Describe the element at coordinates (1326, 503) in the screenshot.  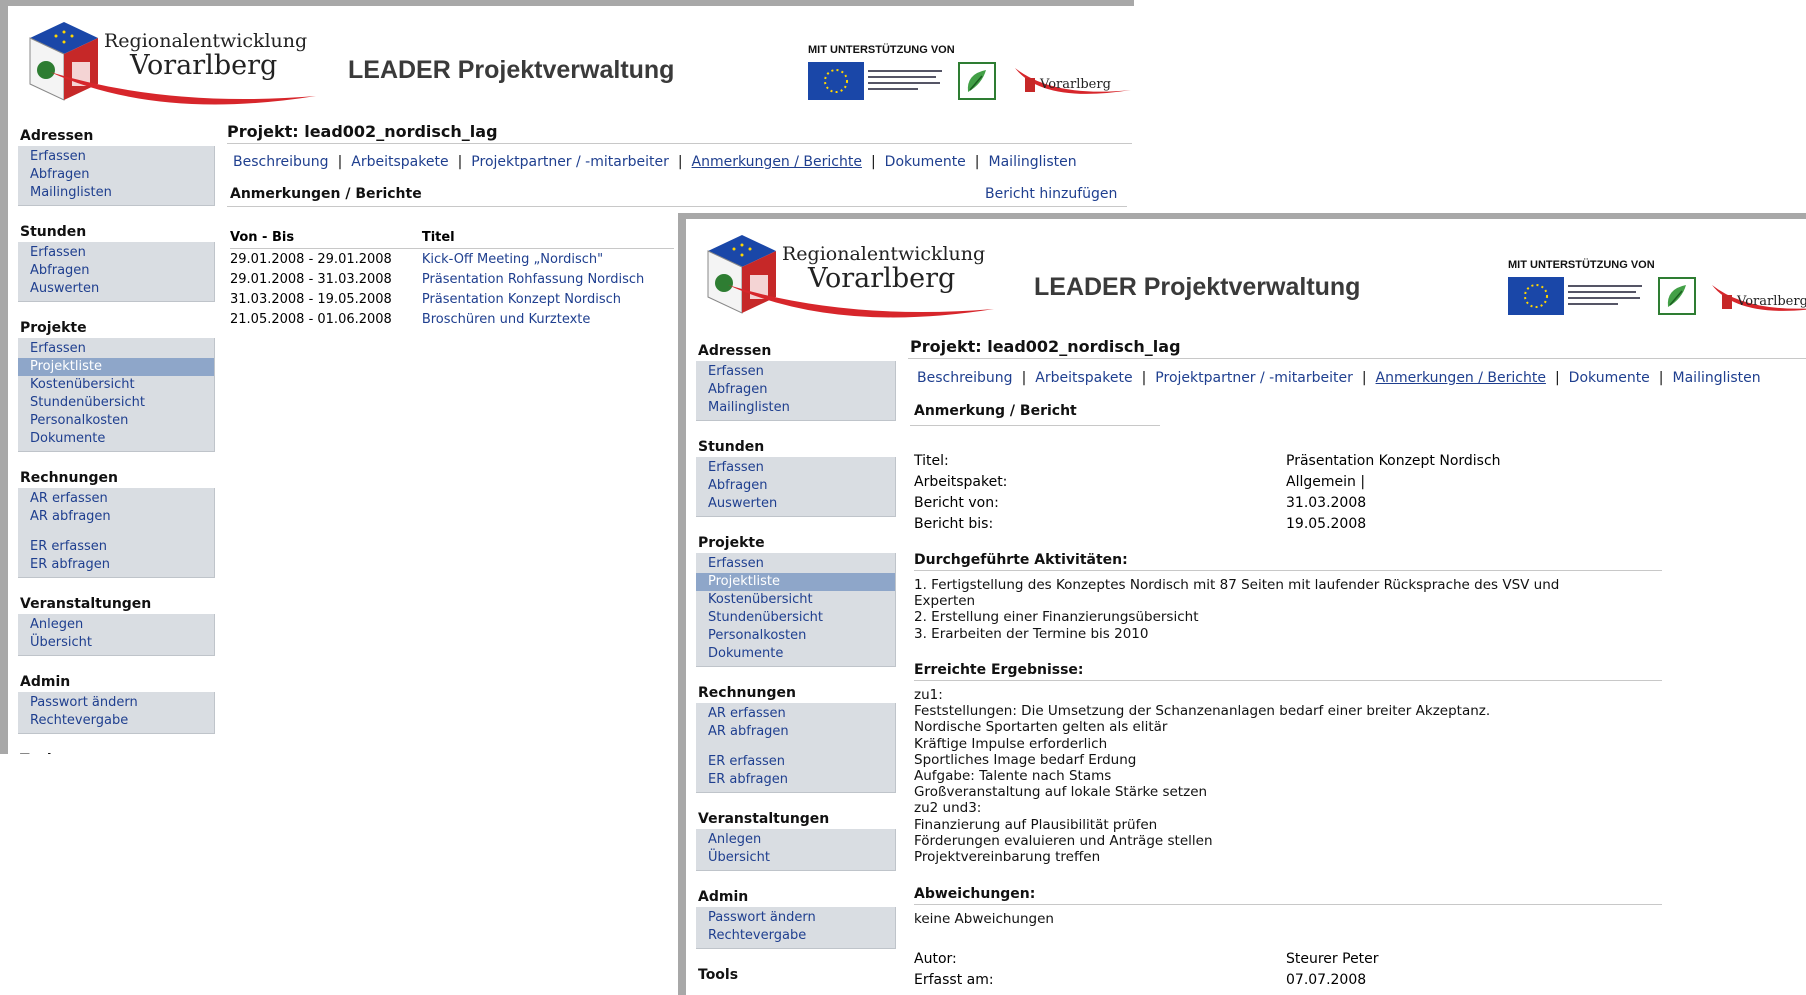
I see `field-value: 31.03.2008` at that location.